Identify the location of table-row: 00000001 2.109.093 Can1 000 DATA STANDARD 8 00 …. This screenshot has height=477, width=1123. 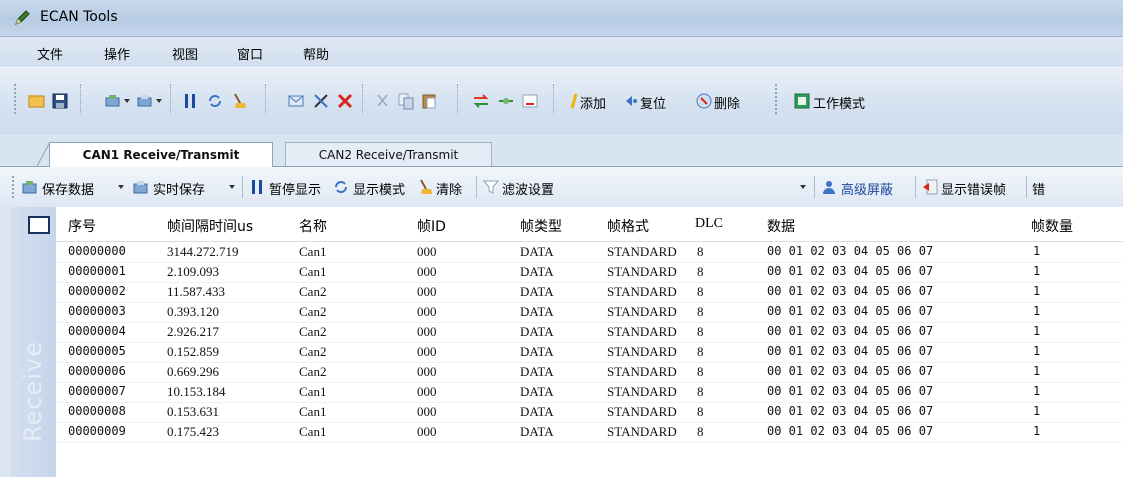
(589, 272).